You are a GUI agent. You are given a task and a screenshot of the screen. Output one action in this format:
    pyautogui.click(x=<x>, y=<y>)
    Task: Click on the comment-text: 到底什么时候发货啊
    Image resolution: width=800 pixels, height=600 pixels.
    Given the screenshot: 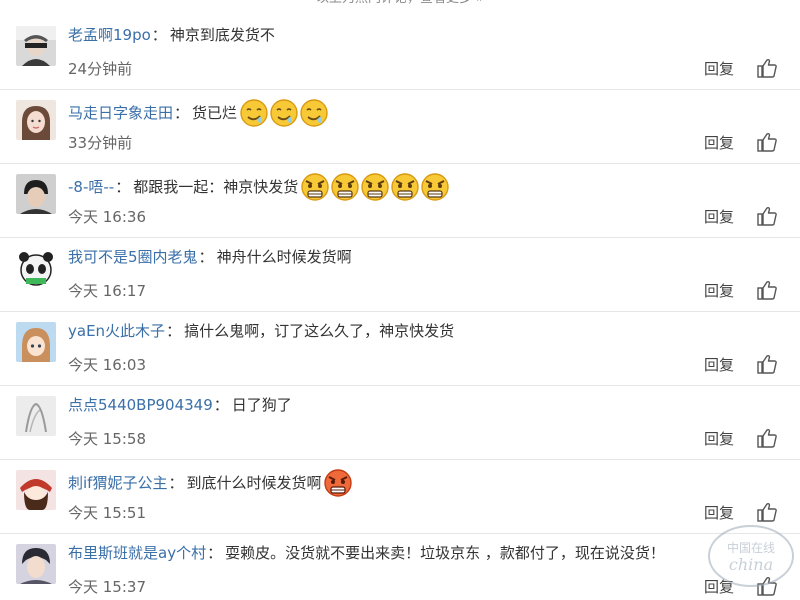 What is the action you would take?
    pyautogui.click(x=254, y=483)
    